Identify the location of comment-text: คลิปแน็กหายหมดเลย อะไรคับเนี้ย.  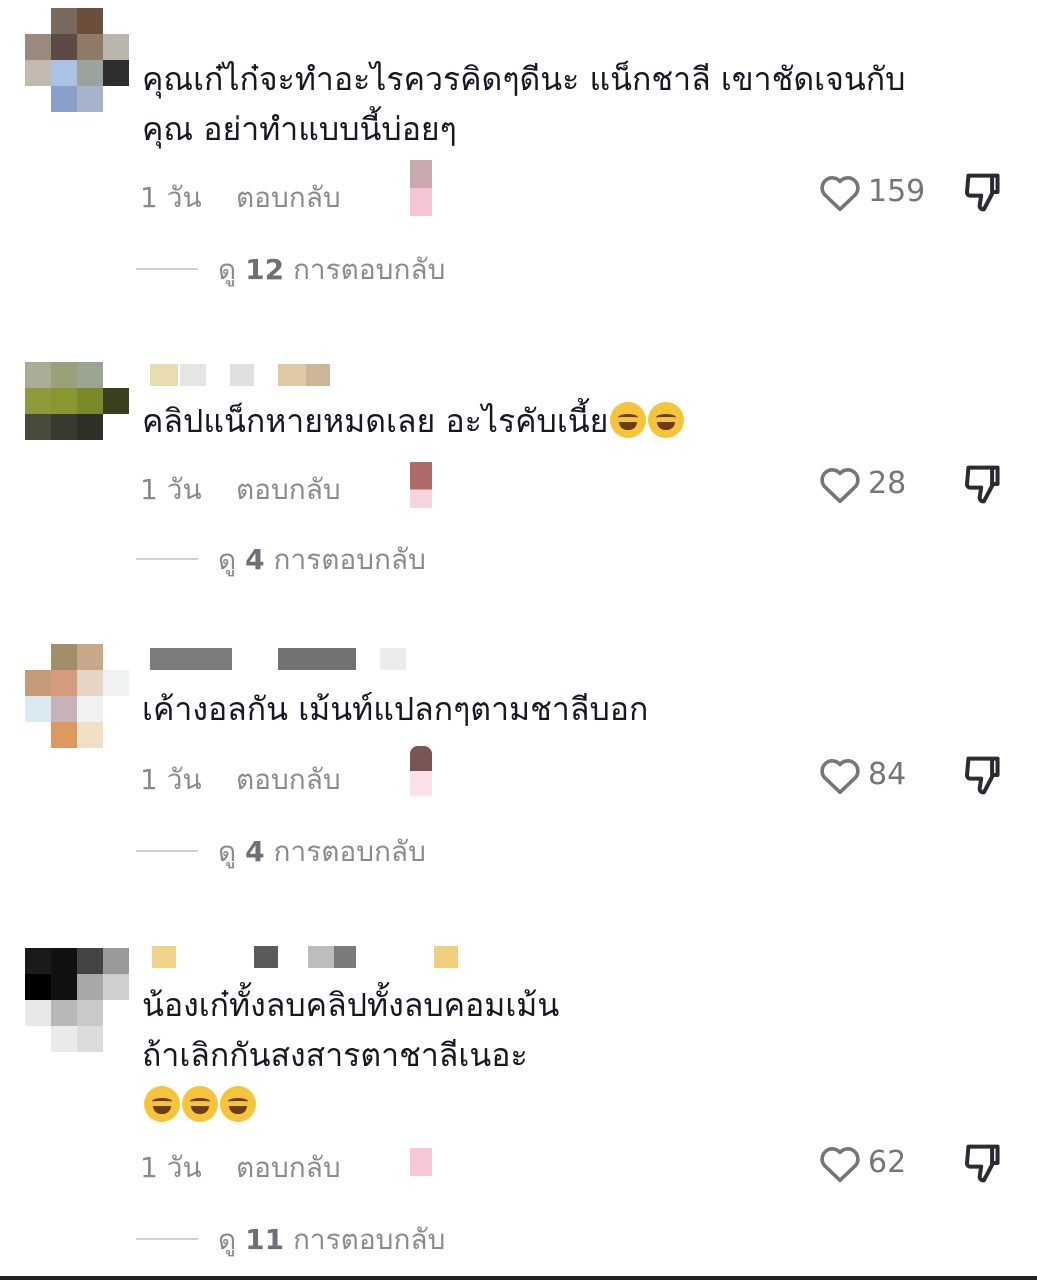
(582, 421).